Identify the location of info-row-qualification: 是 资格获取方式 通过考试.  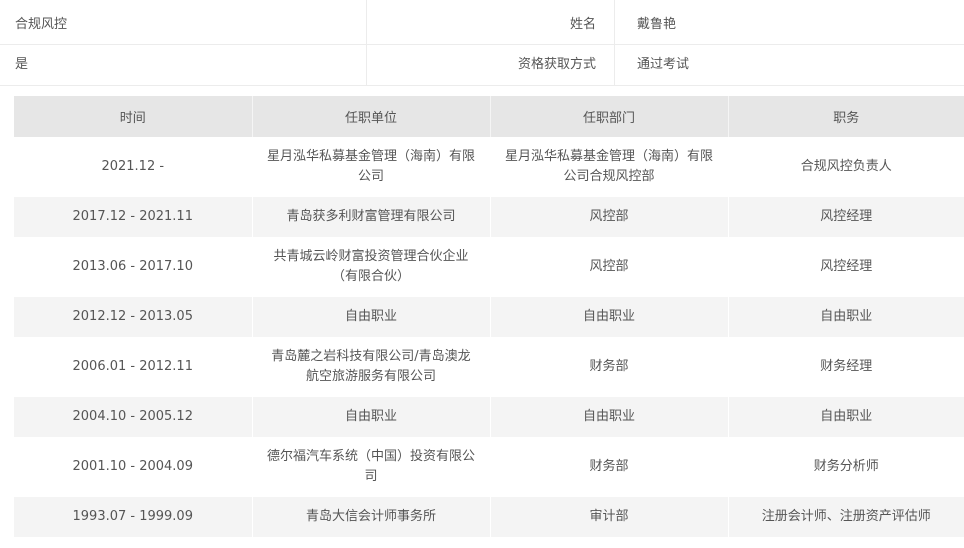
(482, 63).